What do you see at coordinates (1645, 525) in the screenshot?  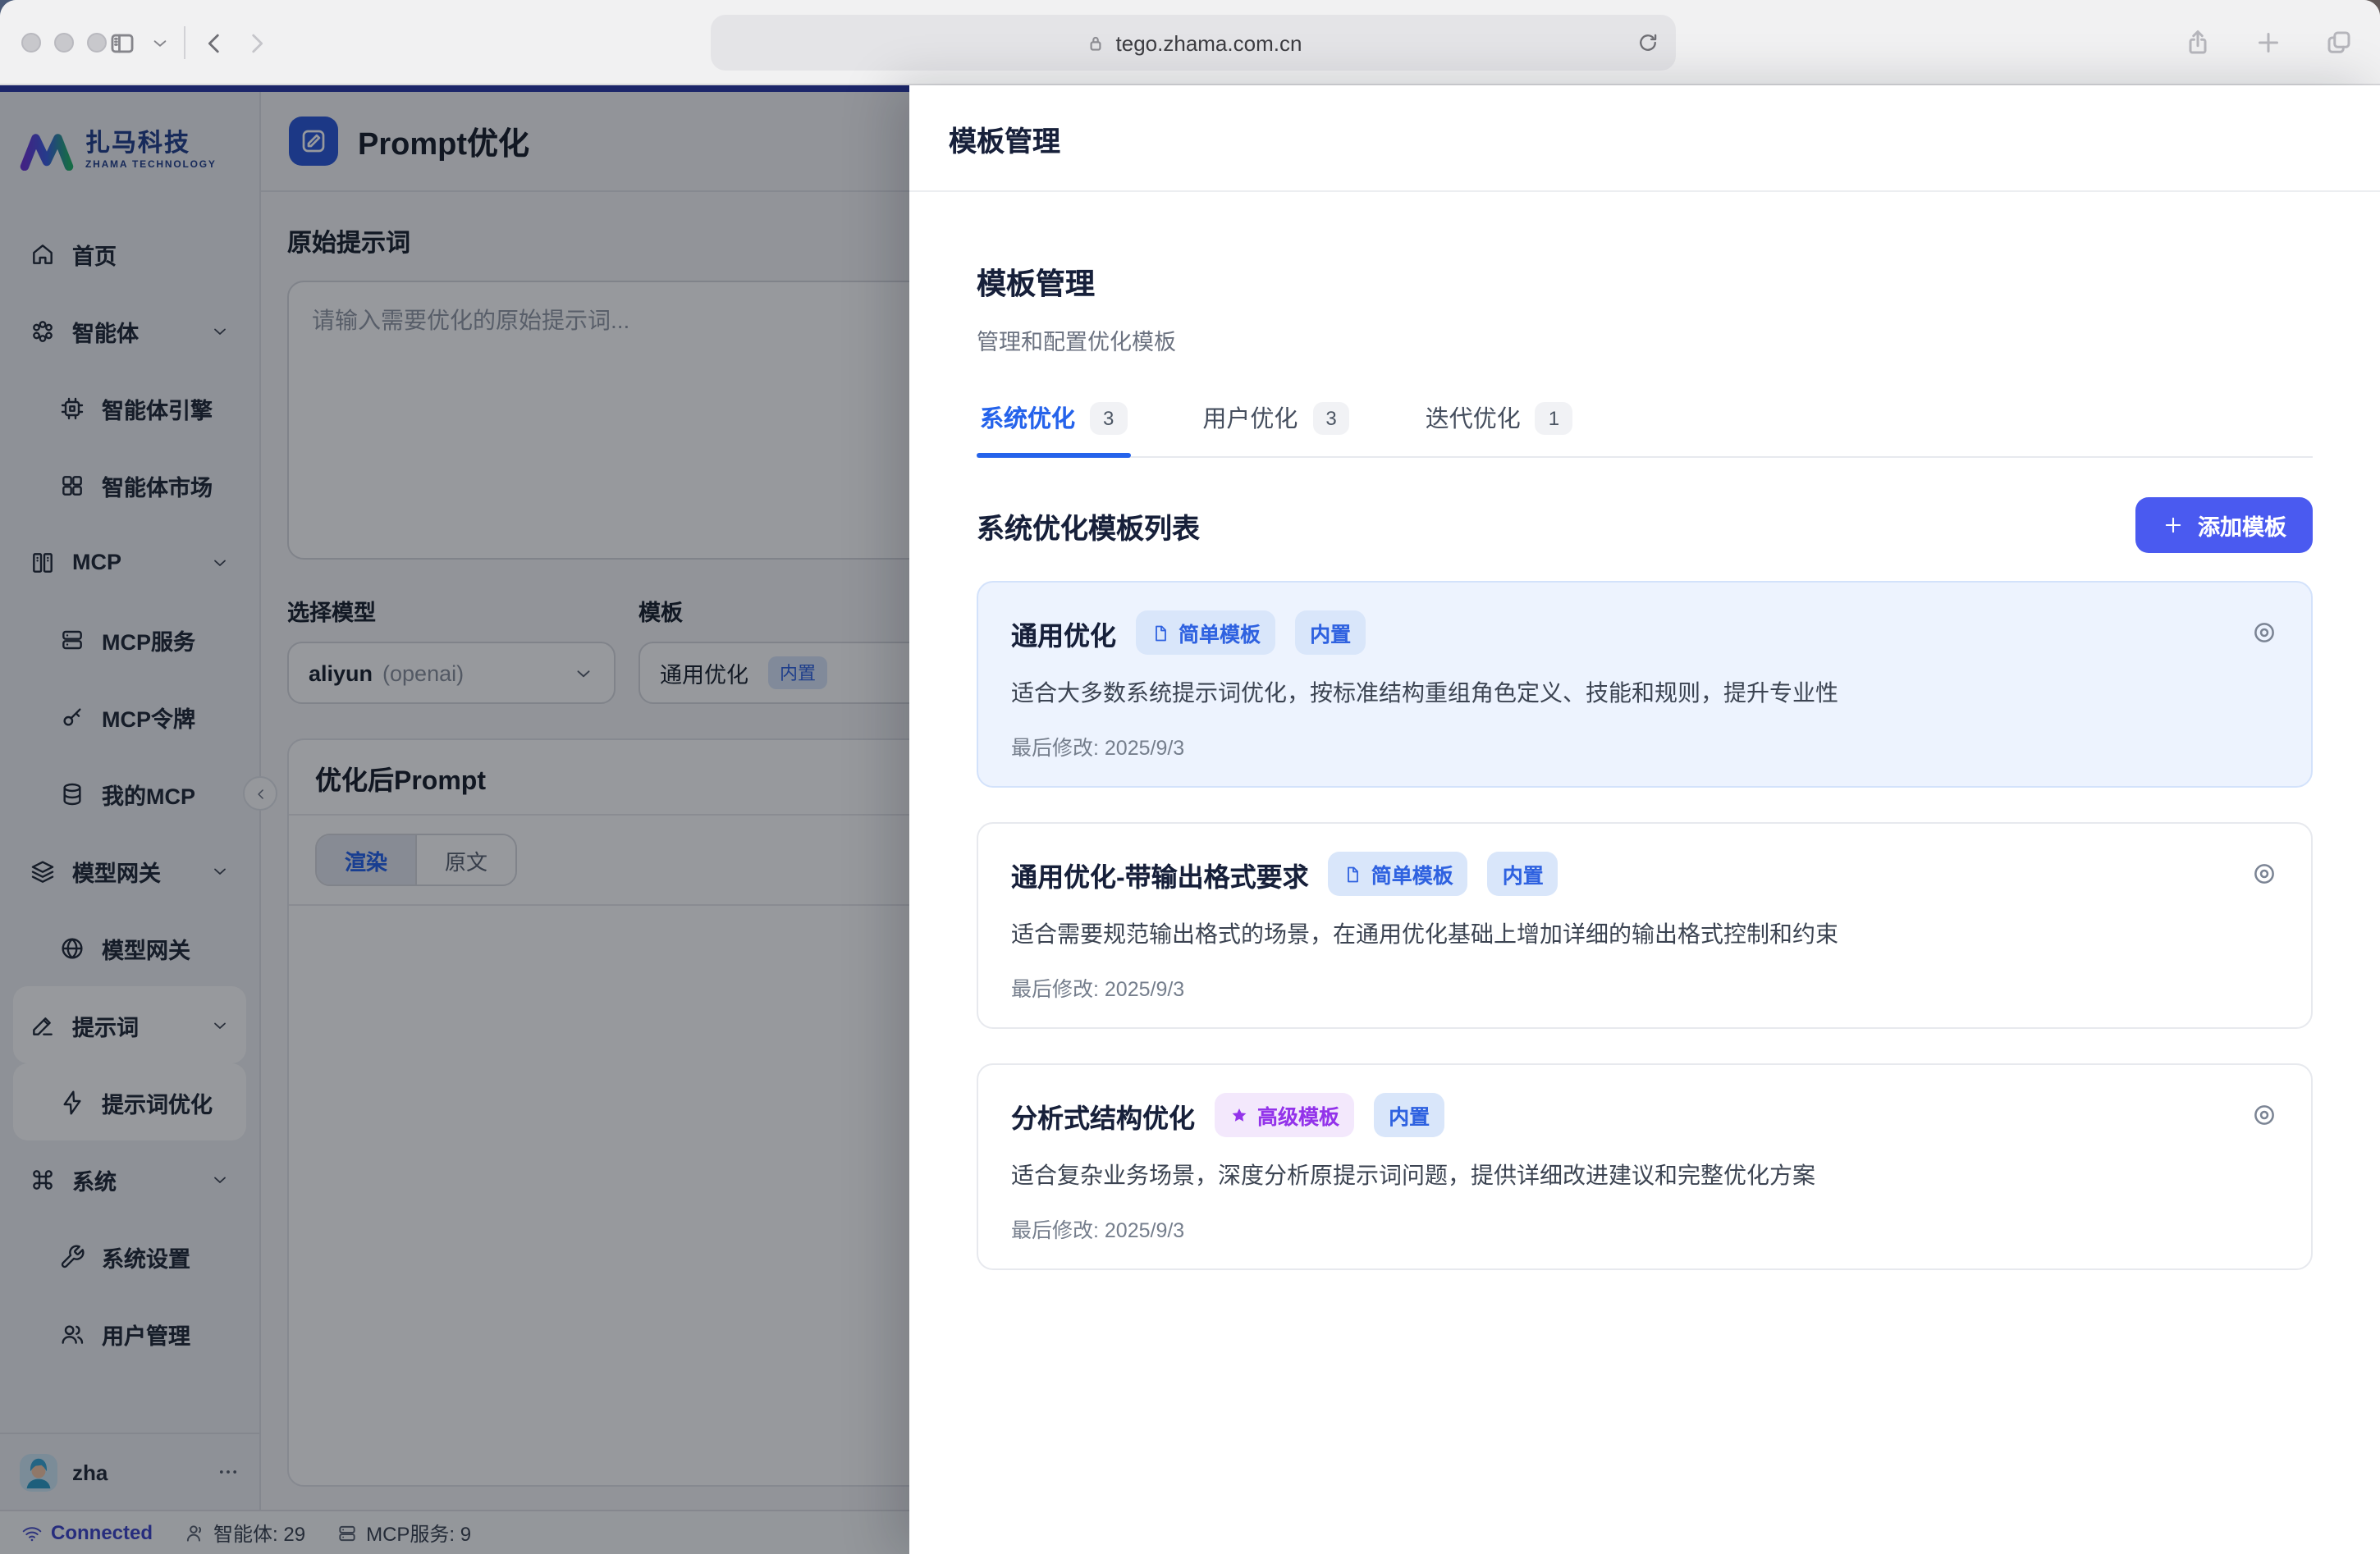 I see `template-list-header: 系统优化模板列表 添加模板` at bounding box center [1645, 525].